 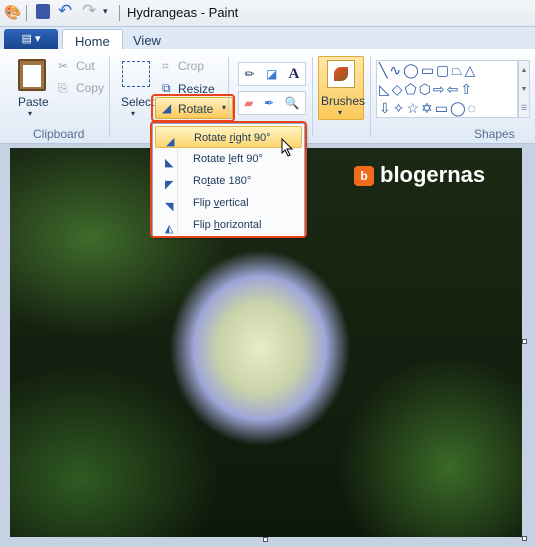 I want to click on resize-handle-right, so click(x=524, y=341).